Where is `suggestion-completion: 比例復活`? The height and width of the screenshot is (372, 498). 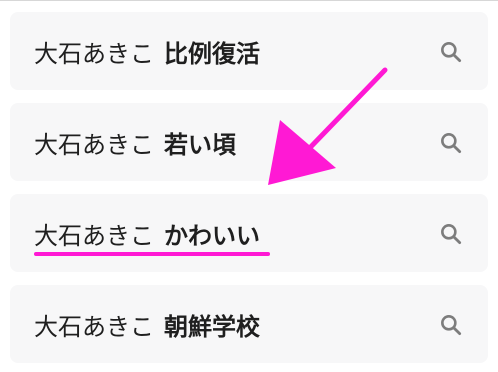 suggestion-completion: 比例復活 is located at coordinates (212, 53).